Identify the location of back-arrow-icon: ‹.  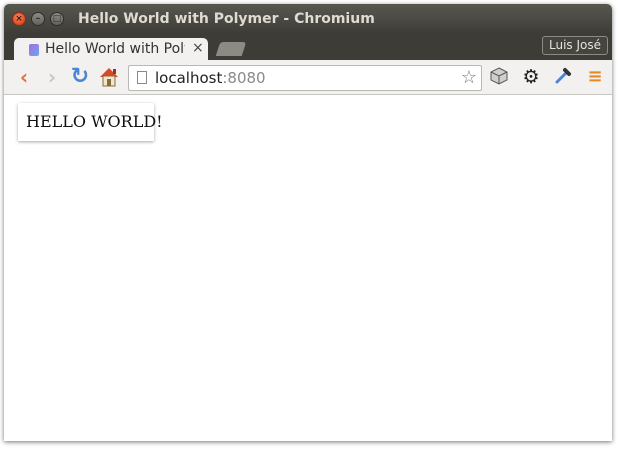
(24, 77).